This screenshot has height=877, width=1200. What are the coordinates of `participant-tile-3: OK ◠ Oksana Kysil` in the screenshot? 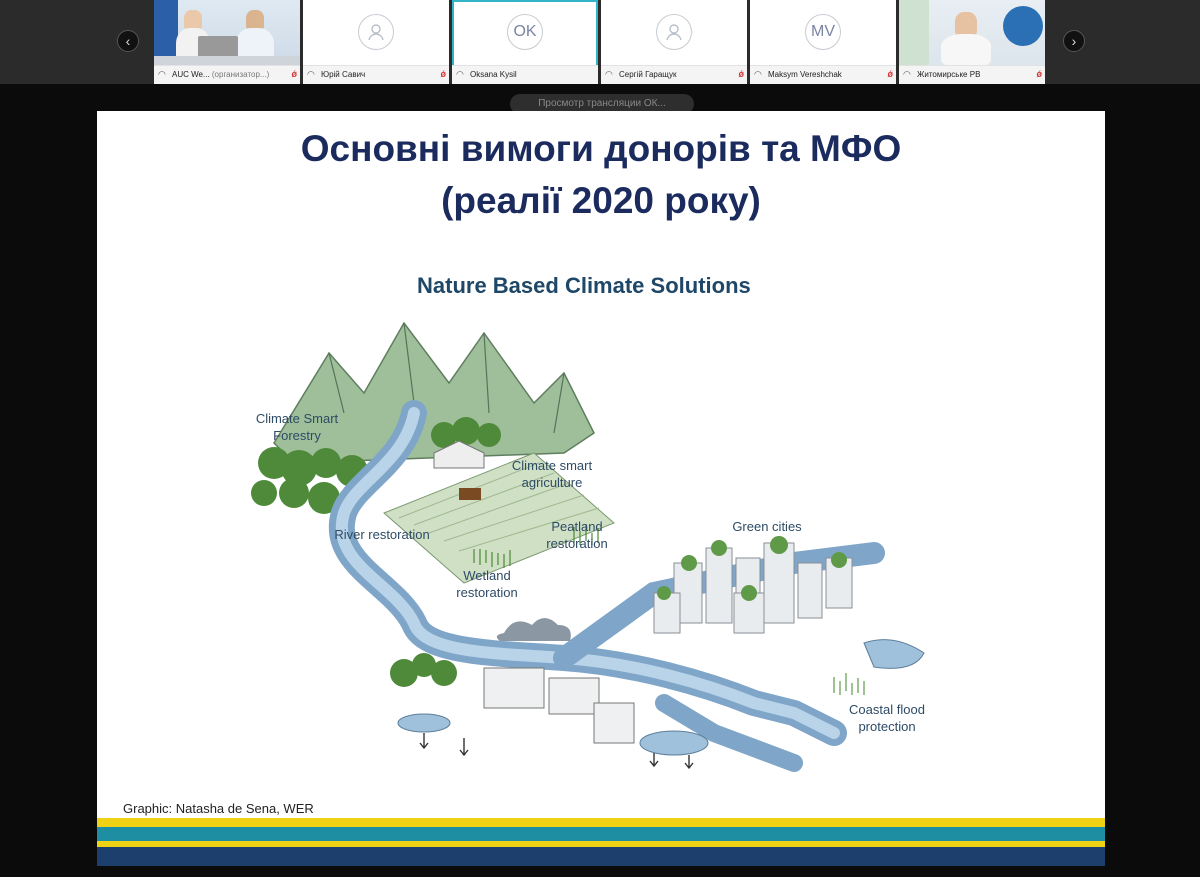 It's located at (525, 42).